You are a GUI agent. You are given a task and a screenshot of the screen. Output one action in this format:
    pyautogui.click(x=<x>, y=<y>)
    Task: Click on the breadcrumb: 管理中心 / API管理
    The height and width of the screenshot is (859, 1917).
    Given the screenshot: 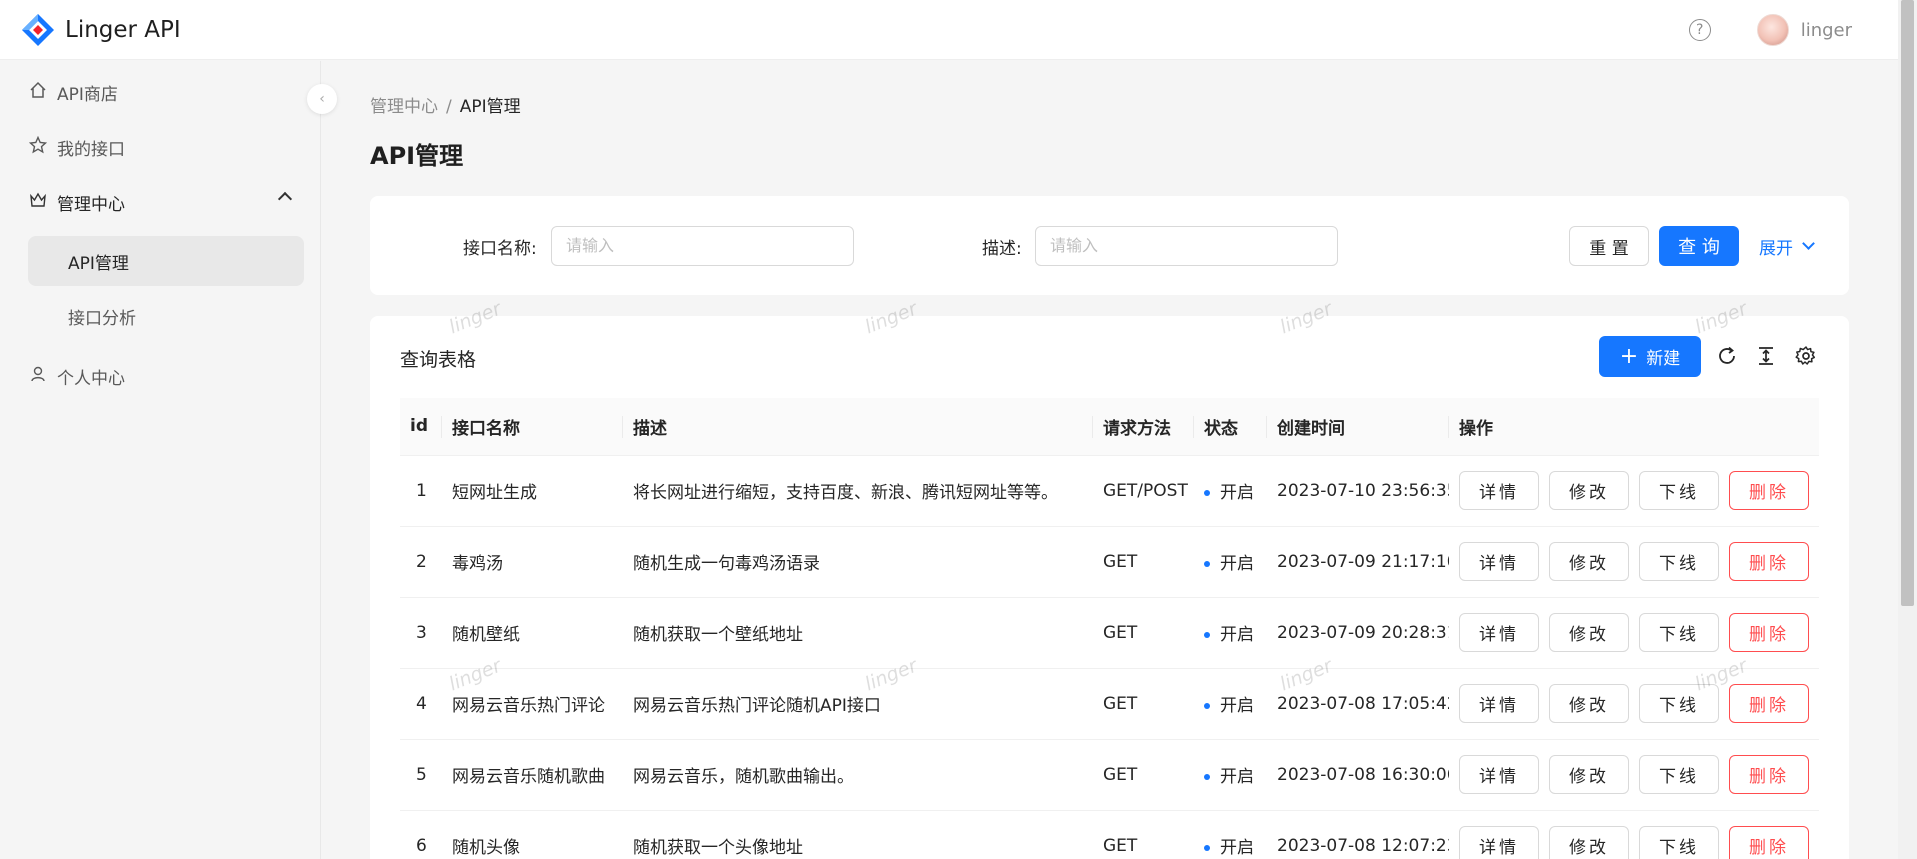 What is the action you would take?
    pyautogui.click(x=445, y=104)
    